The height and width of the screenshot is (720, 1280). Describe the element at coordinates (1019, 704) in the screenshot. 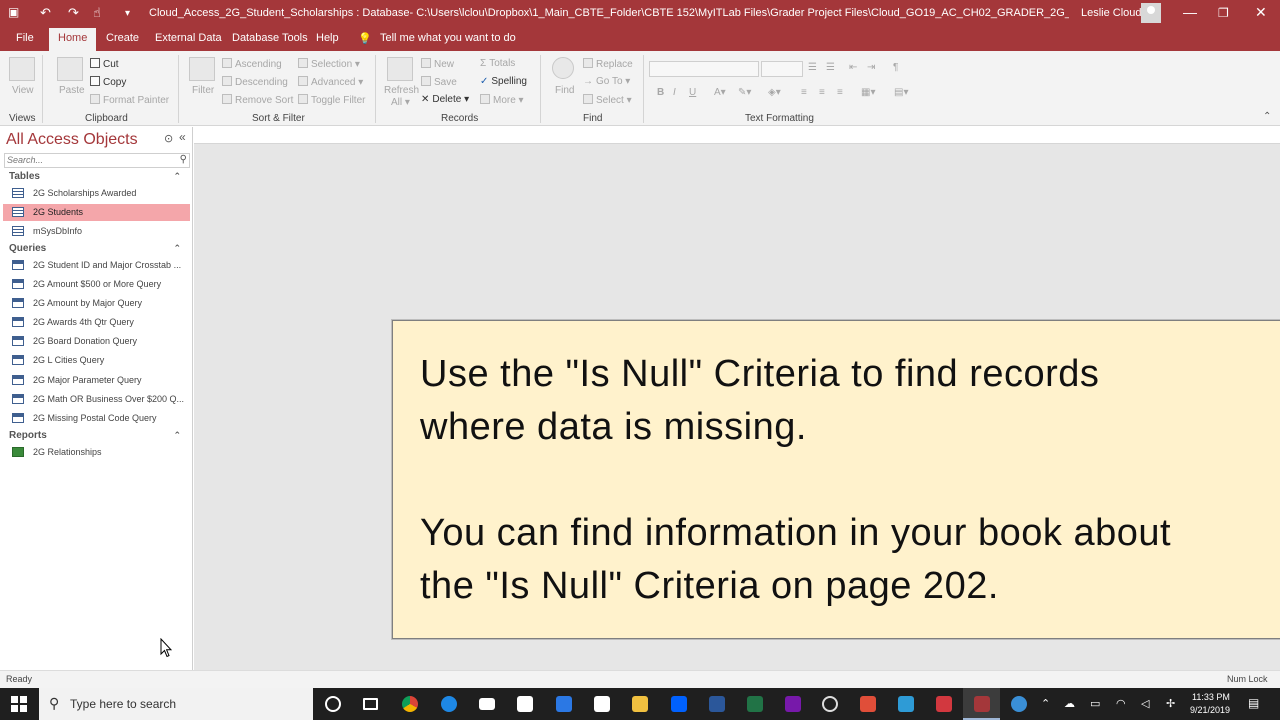

I see `help-icon` at that location.